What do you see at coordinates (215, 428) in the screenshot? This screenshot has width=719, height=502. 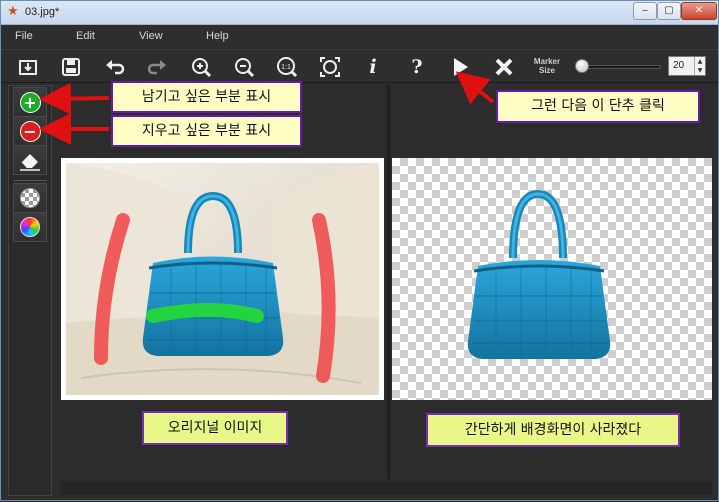 I see `original-image-caption: 오리지널 이미지` at bounding box center [215, 428].